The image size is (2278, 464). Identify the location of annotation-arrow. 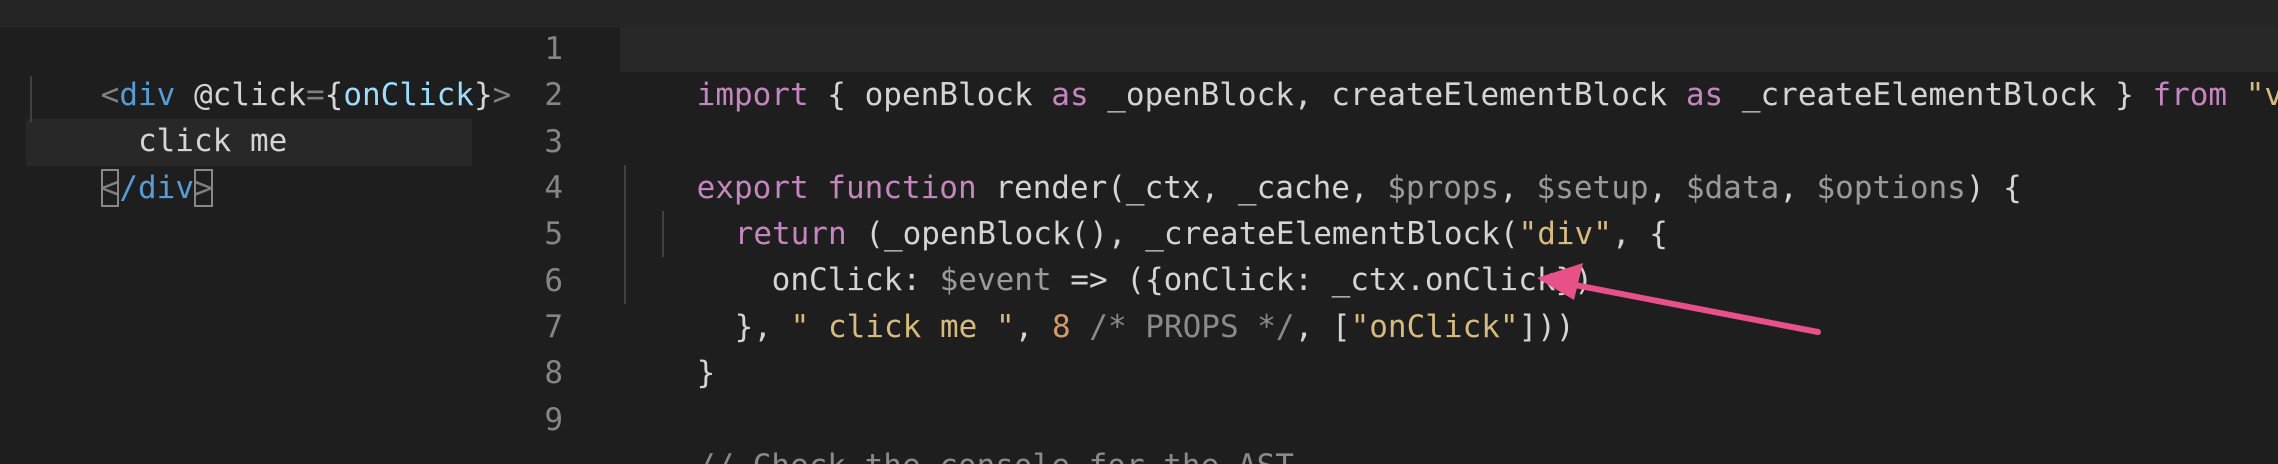
(1679, 299).